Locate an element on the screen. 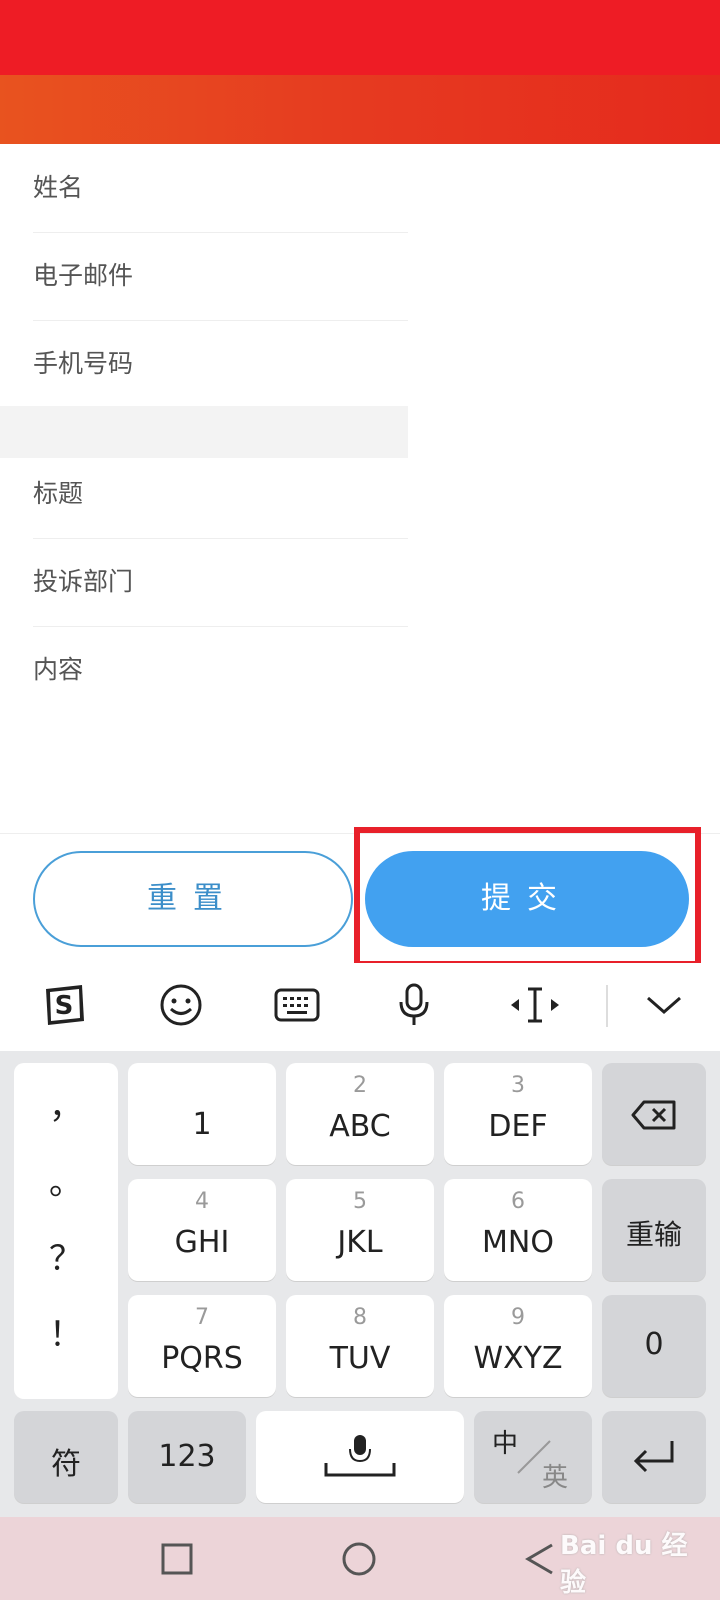 The image size is (720, 1615). key-0: 0 is located at coordinates (654, 1346).